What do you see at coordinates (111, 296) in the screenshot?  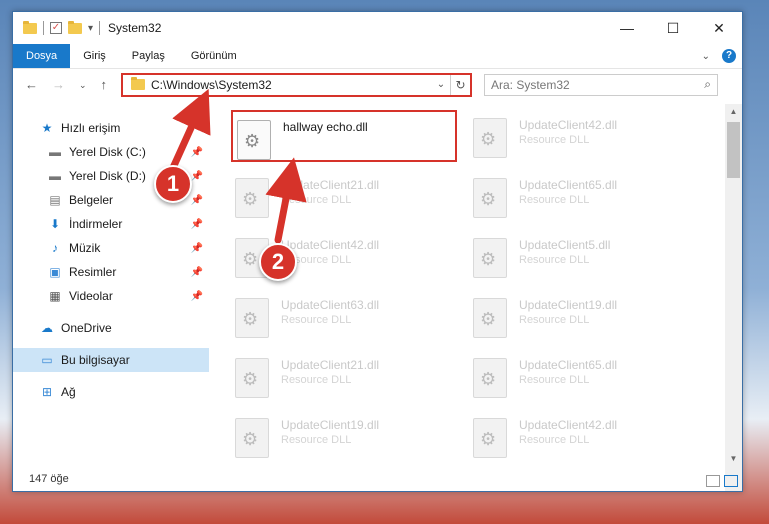 I see `sidebar-item-videos: ▦ Videolar 📌` at bounding box center [111, 296].